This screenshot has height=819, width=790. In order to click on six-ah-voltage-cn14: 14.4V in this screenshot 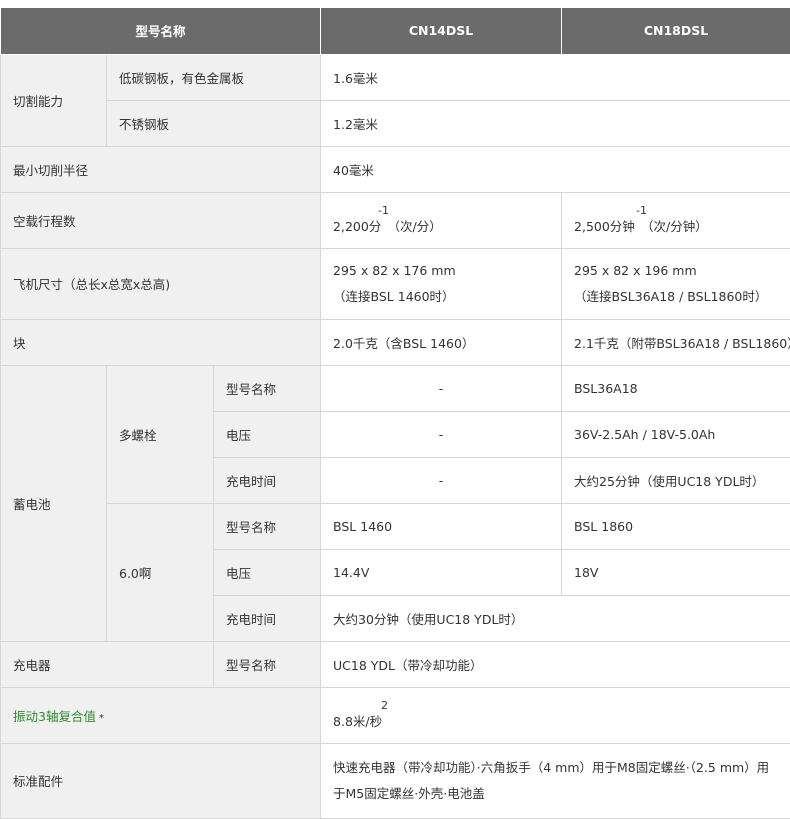, I will do `click(441, 572)`.